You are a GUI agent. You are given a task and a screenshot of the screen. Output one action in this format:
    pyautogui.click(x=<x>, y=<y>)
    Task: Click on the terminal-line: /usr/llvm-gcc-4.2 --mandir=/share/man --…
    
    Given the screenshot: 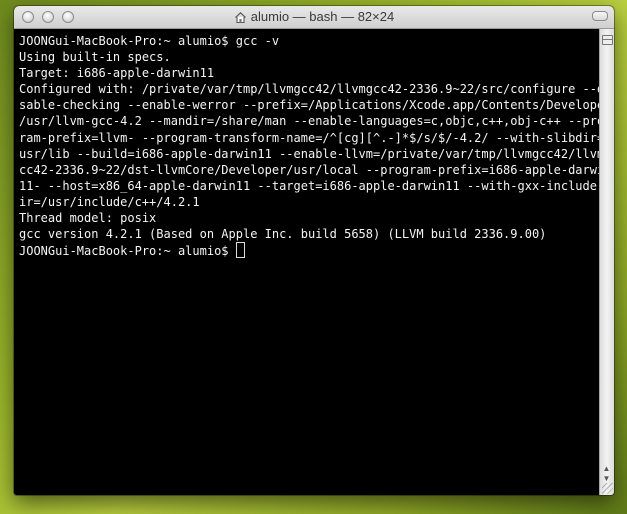 What is the action you would take?
    pyautogui.click(x=315, y=121)
    